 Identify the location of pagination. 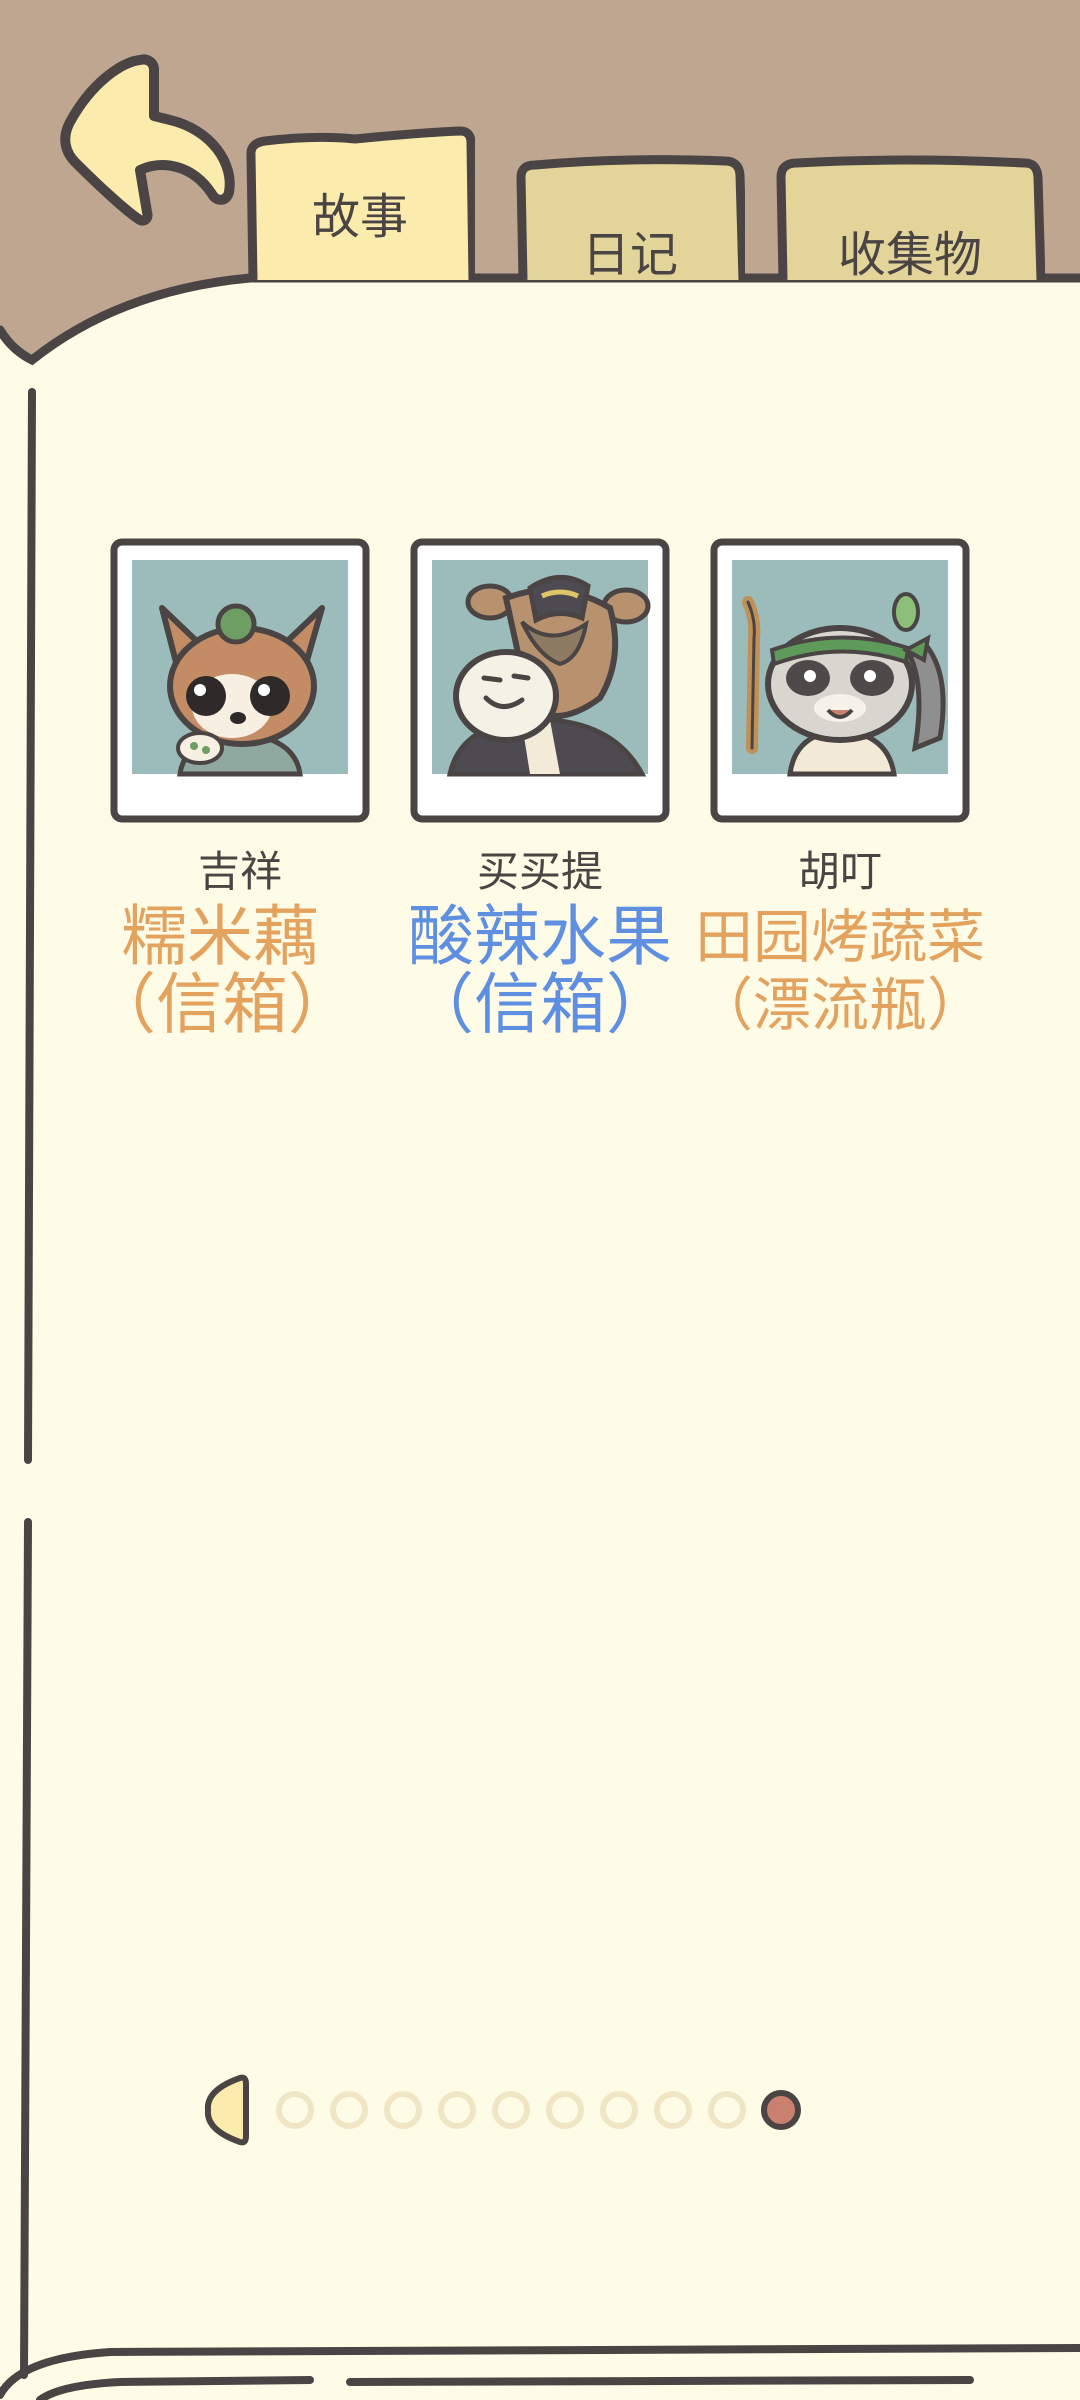
(502, 2110).